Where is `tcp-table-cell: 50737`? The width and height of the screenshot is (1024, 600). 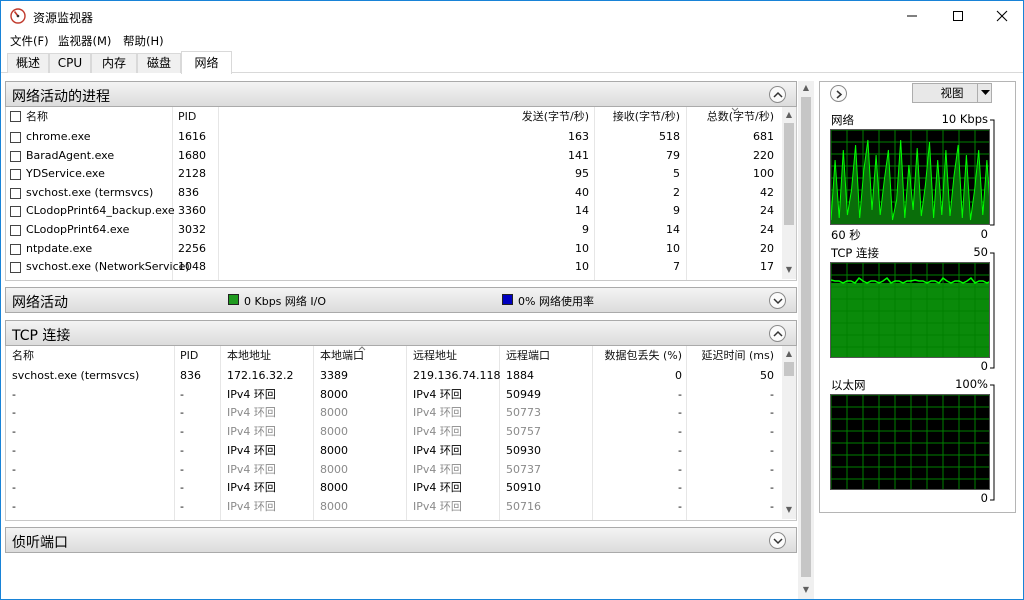 tcp-table-cell: 50737 is located at coordinates (523, 469).